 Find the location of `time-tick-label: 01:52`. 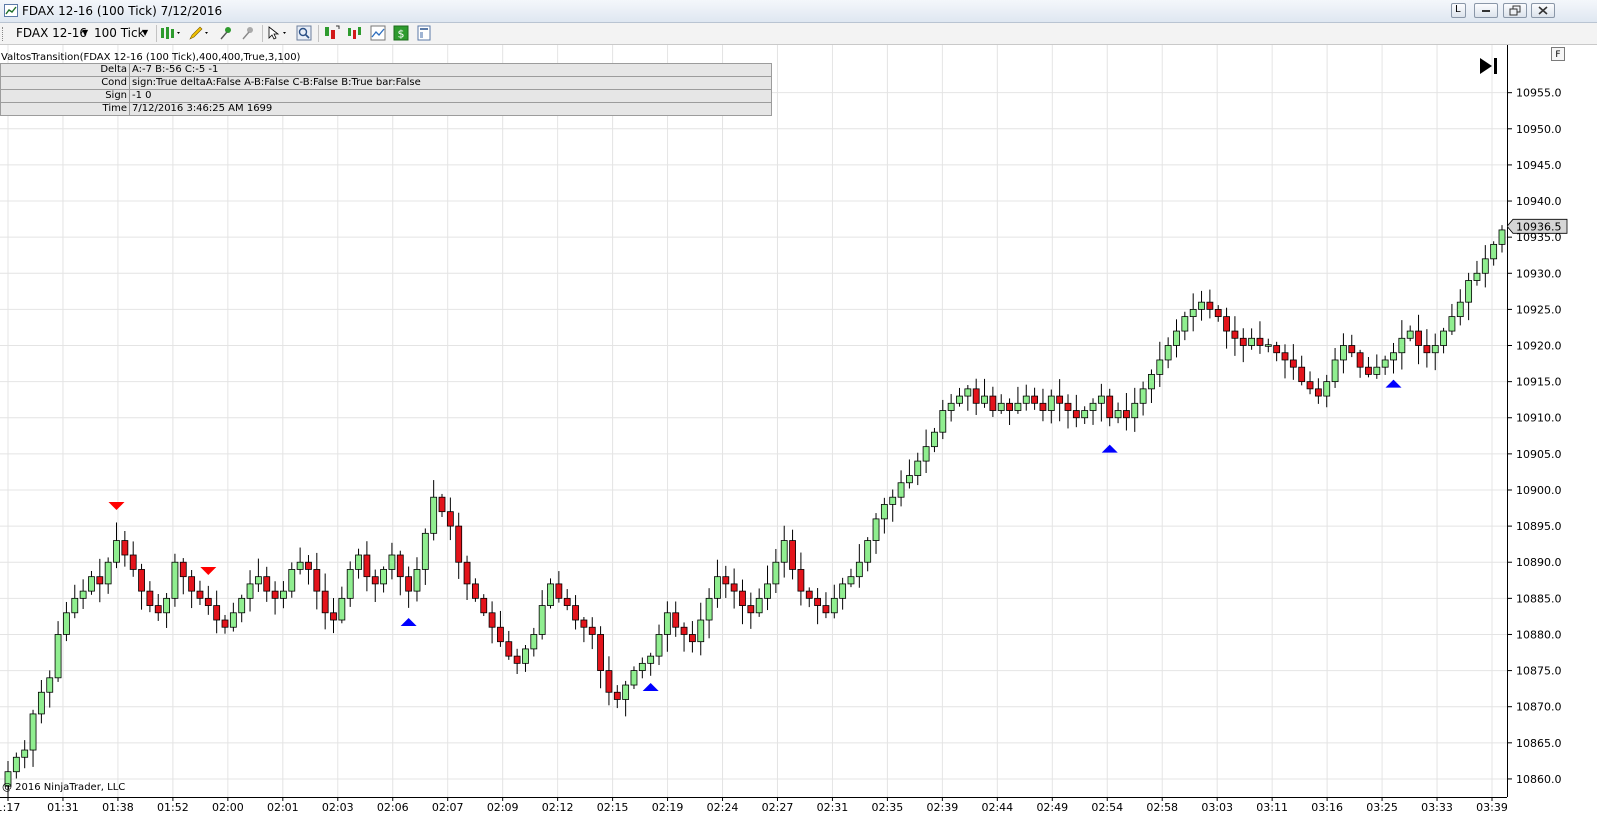

time-tick-label: 01:52 is located at coordinates (173, 807).